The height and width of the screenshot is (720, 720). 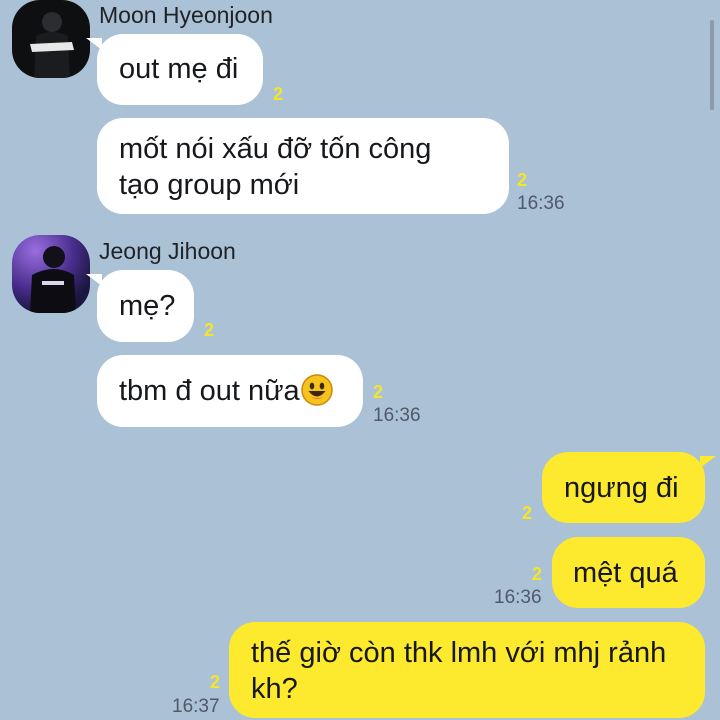 I want to click on message-bubble: mệt quá, so click(x=628, y=572).